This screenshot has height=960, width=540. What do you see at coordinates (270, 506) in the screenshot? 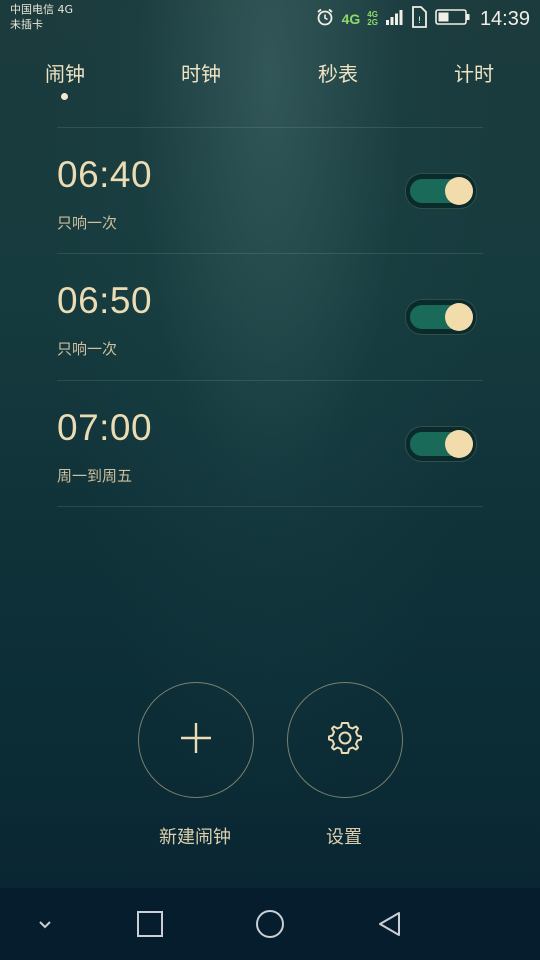
I see `divider` at bounding box center [270, 506].